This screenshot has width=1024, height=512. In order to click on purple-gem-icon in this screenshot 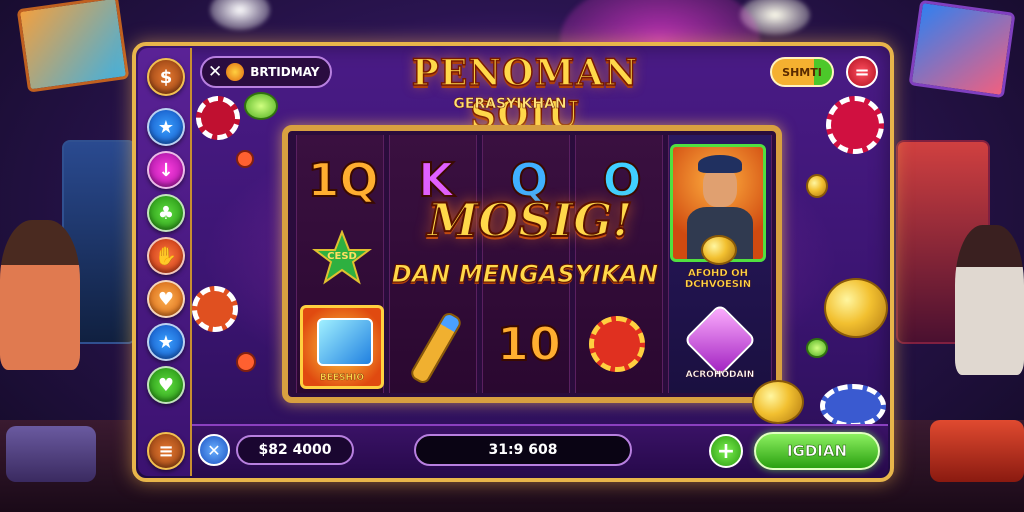, I will do `click(720, 340)`.